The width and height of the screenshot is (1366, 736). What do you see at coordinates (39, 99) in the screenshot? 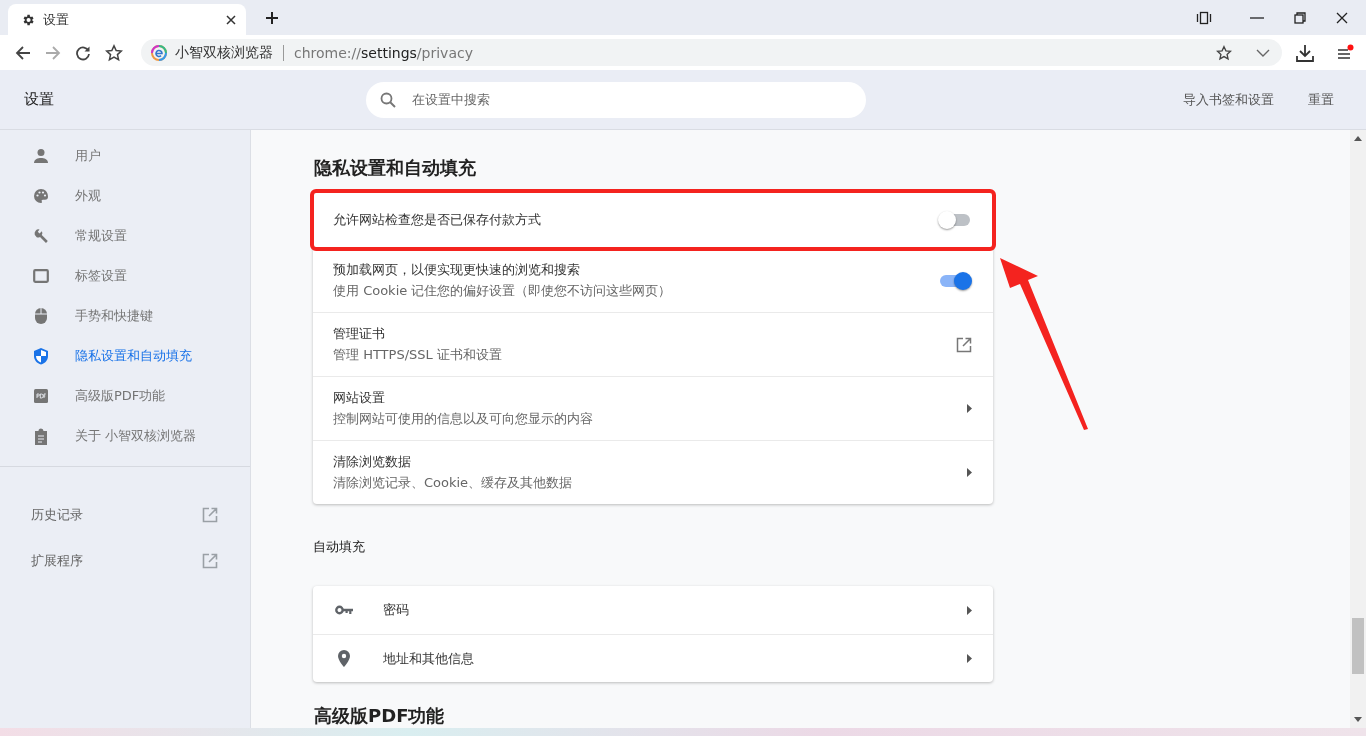
I see `page-title: 设置` at bounding box center [39, 99].